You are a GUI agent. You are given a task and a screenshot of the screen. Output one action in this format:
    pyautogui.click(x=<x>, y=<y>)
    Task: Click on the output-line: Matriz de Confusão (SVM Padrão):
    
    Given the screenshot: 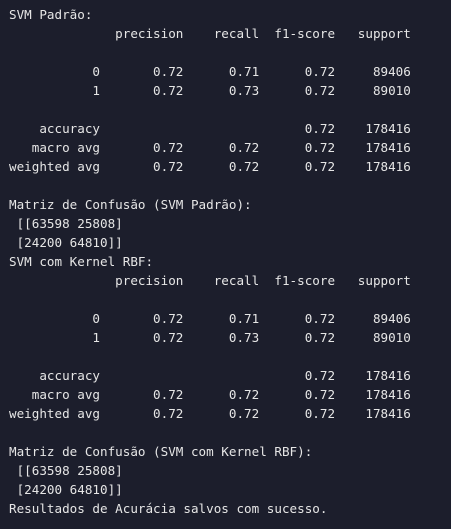 What is the action you would take?
    pyautogui.click(x=130, y=204)
    